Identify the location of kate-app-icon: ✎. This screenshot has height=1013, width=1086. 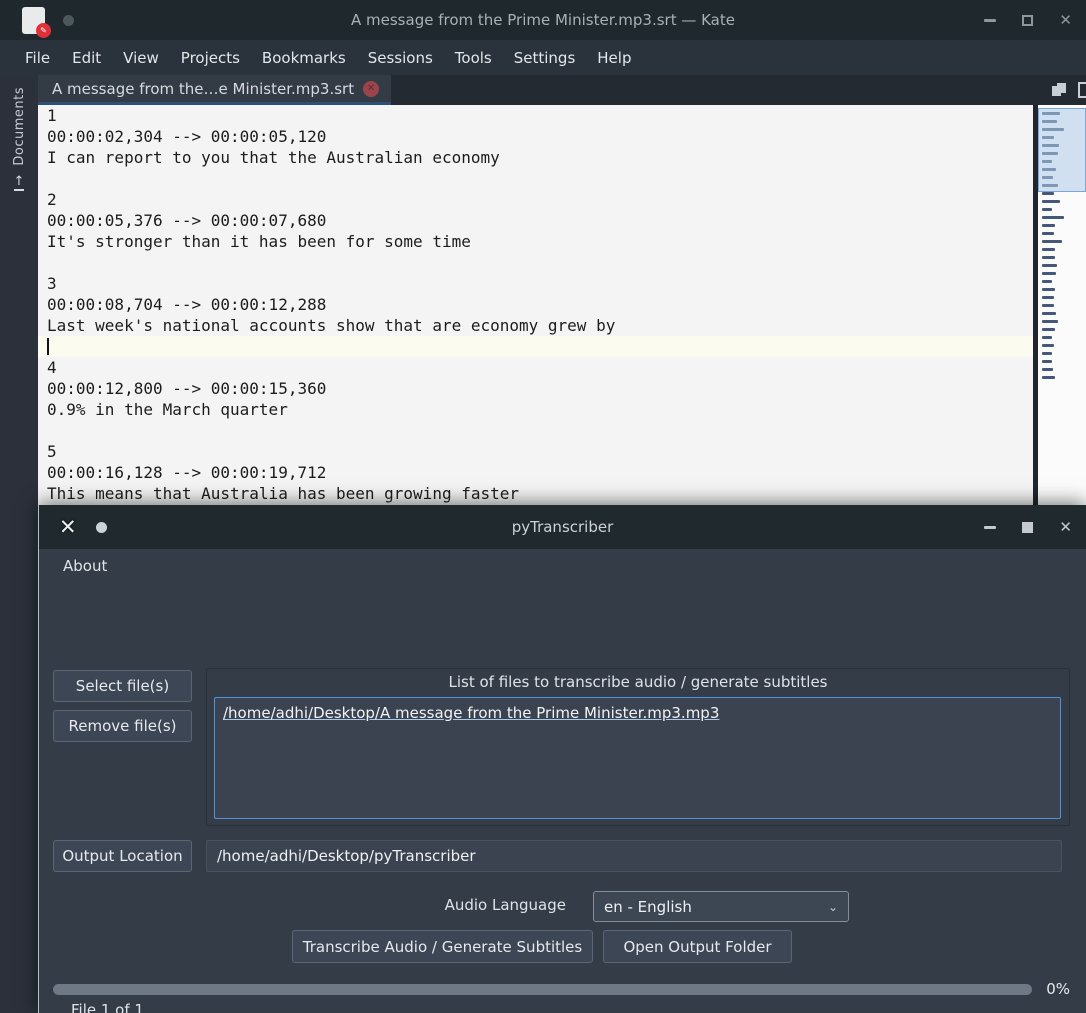
(36, 22).